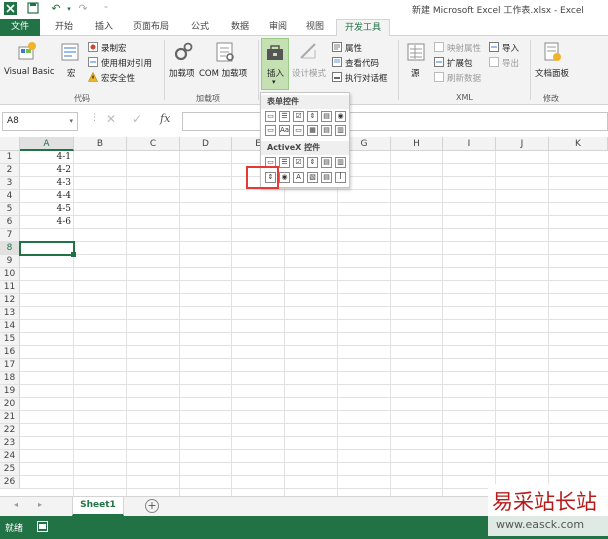  What do you see at coordinates (10, 352) in the screenshot?
I see `row-header-16: 16` at bounding box center [10, 352].